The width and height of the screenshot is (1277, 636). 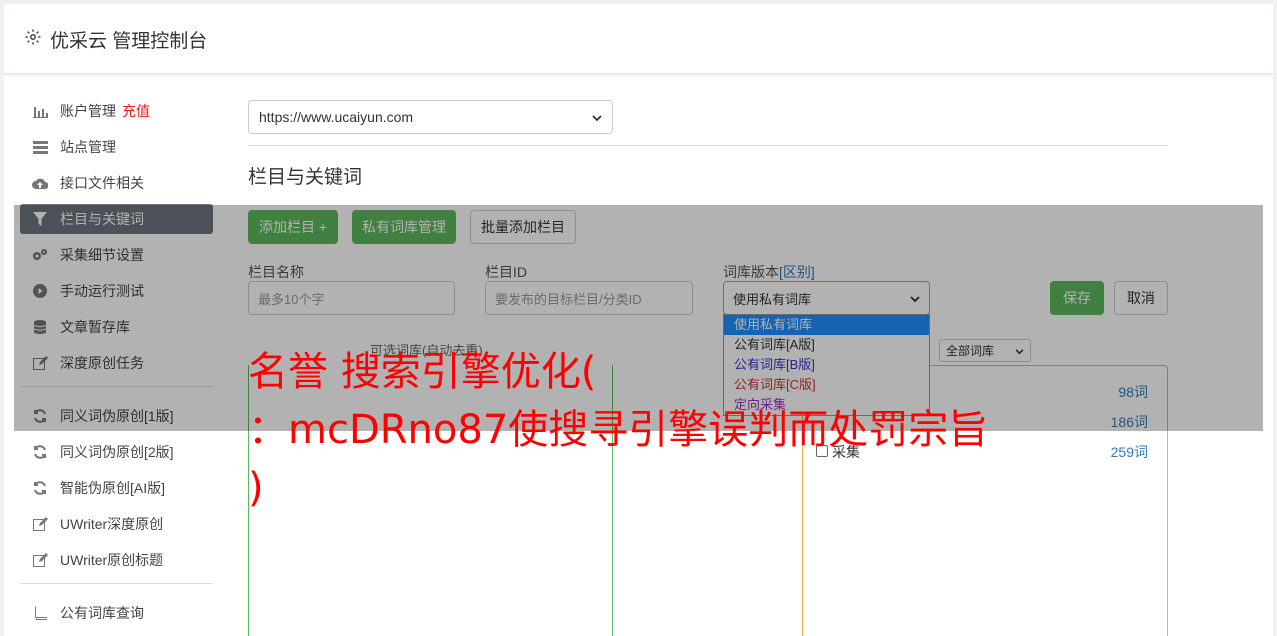 What do you see at coordinates (256, 488) in the screenshot?
I see `watermark-line: )` at bounding box center [256, 488].